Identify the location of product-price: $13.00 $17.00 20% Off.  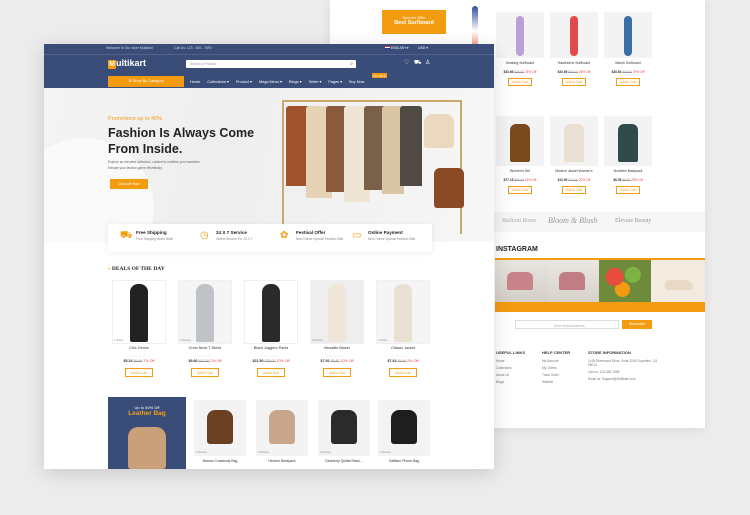
(574, 180).